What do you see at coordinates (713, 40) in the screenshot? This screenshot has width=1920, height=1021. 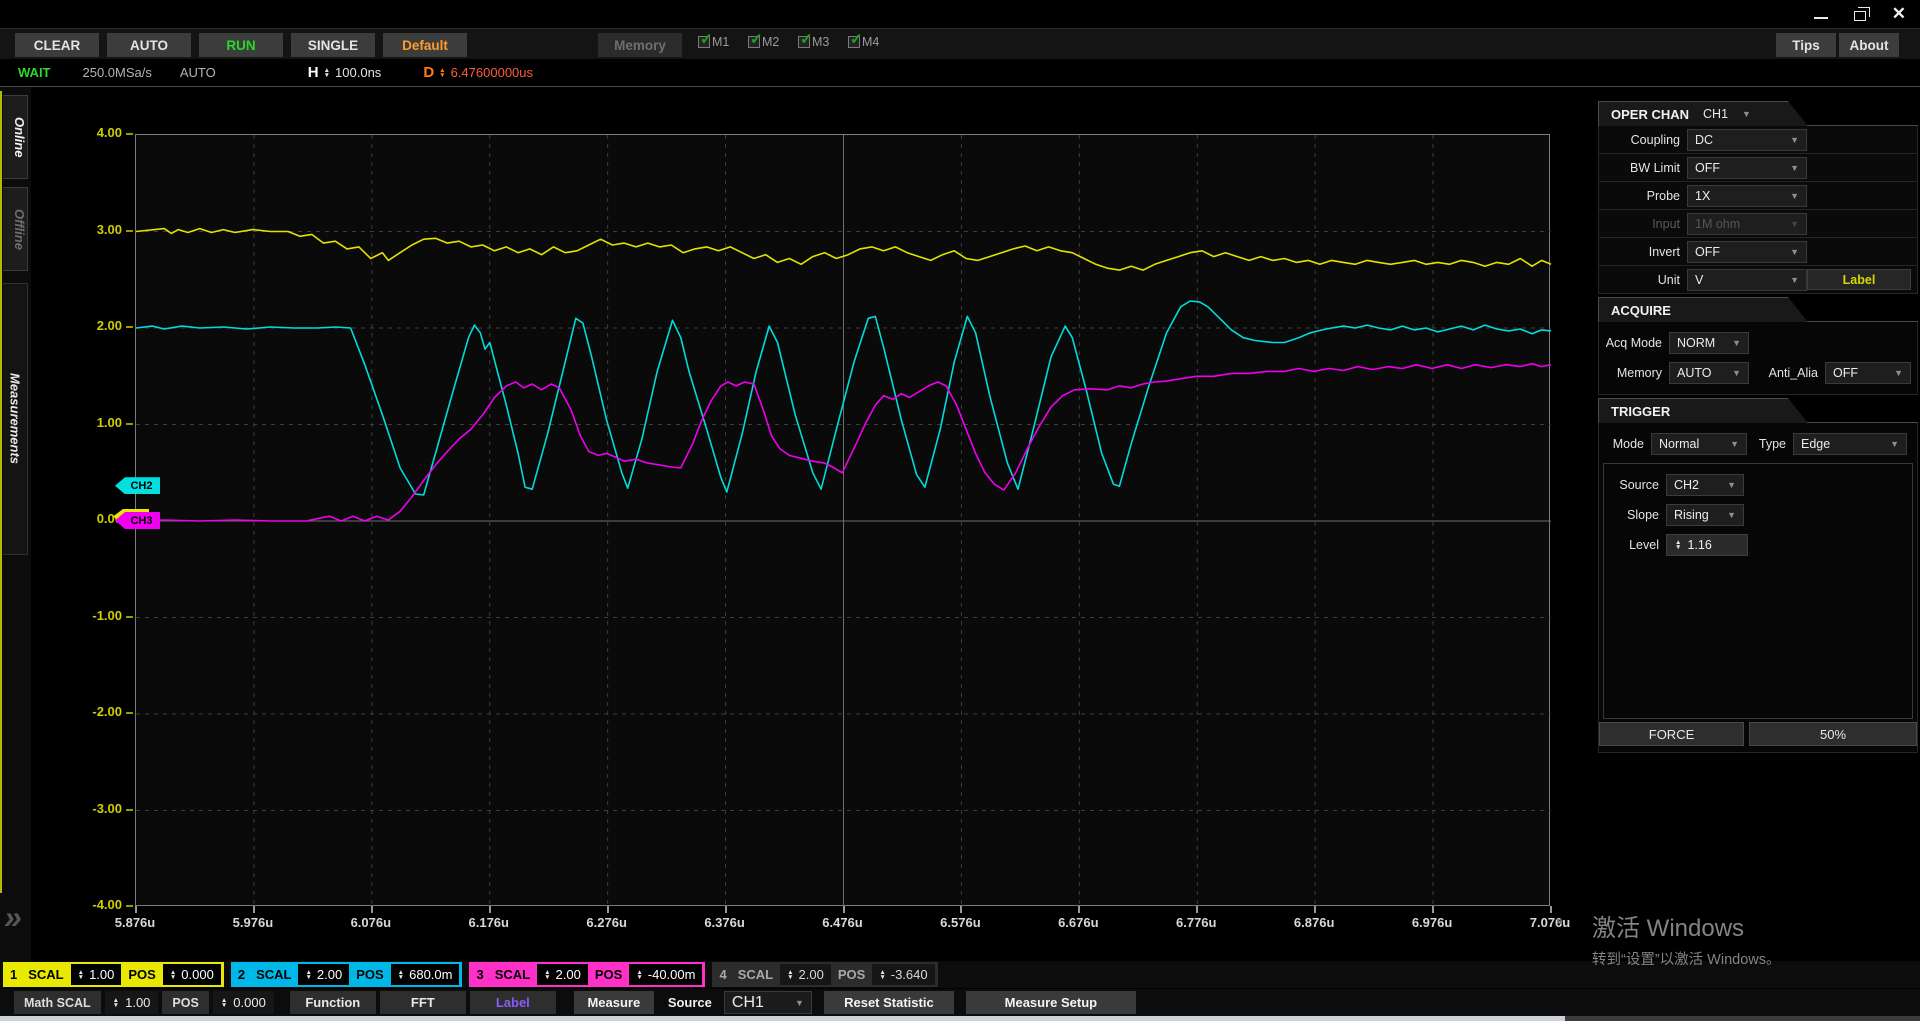 I see `m1-checkbox: ✓ M1` at bounding box center [713, 40].